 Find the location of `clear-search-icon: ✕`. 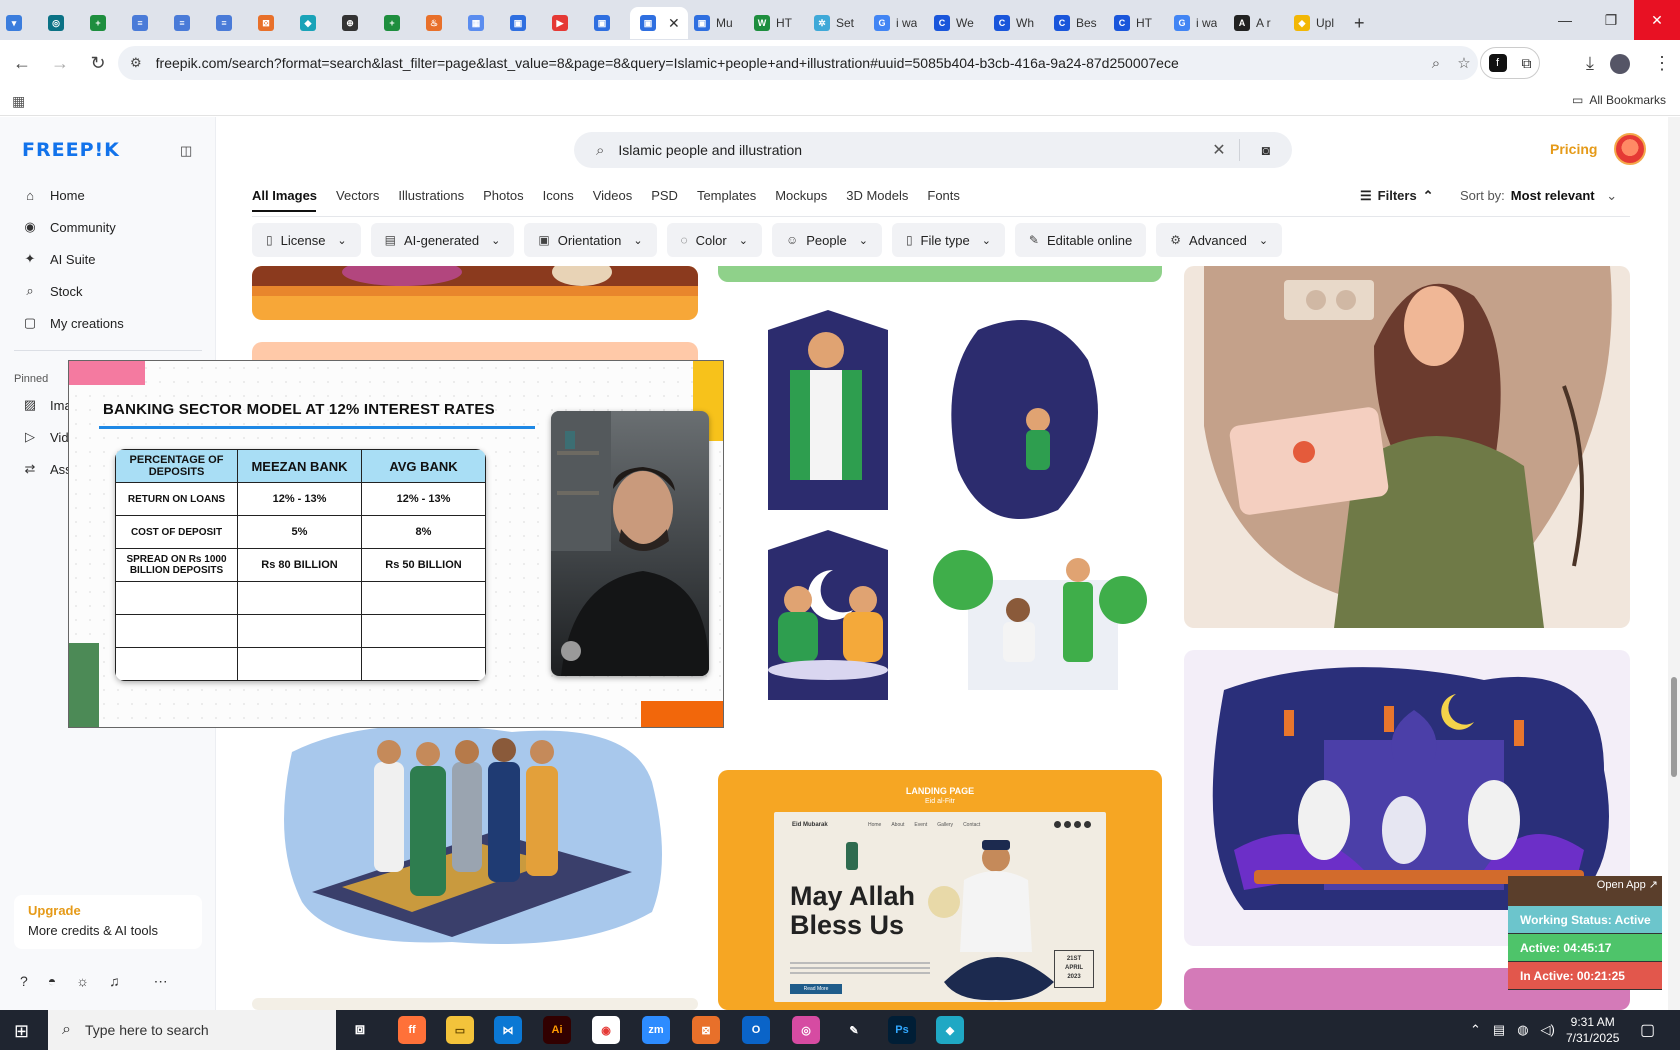

clear-search-icon: ✕ is located at coordinates (1219, 150).